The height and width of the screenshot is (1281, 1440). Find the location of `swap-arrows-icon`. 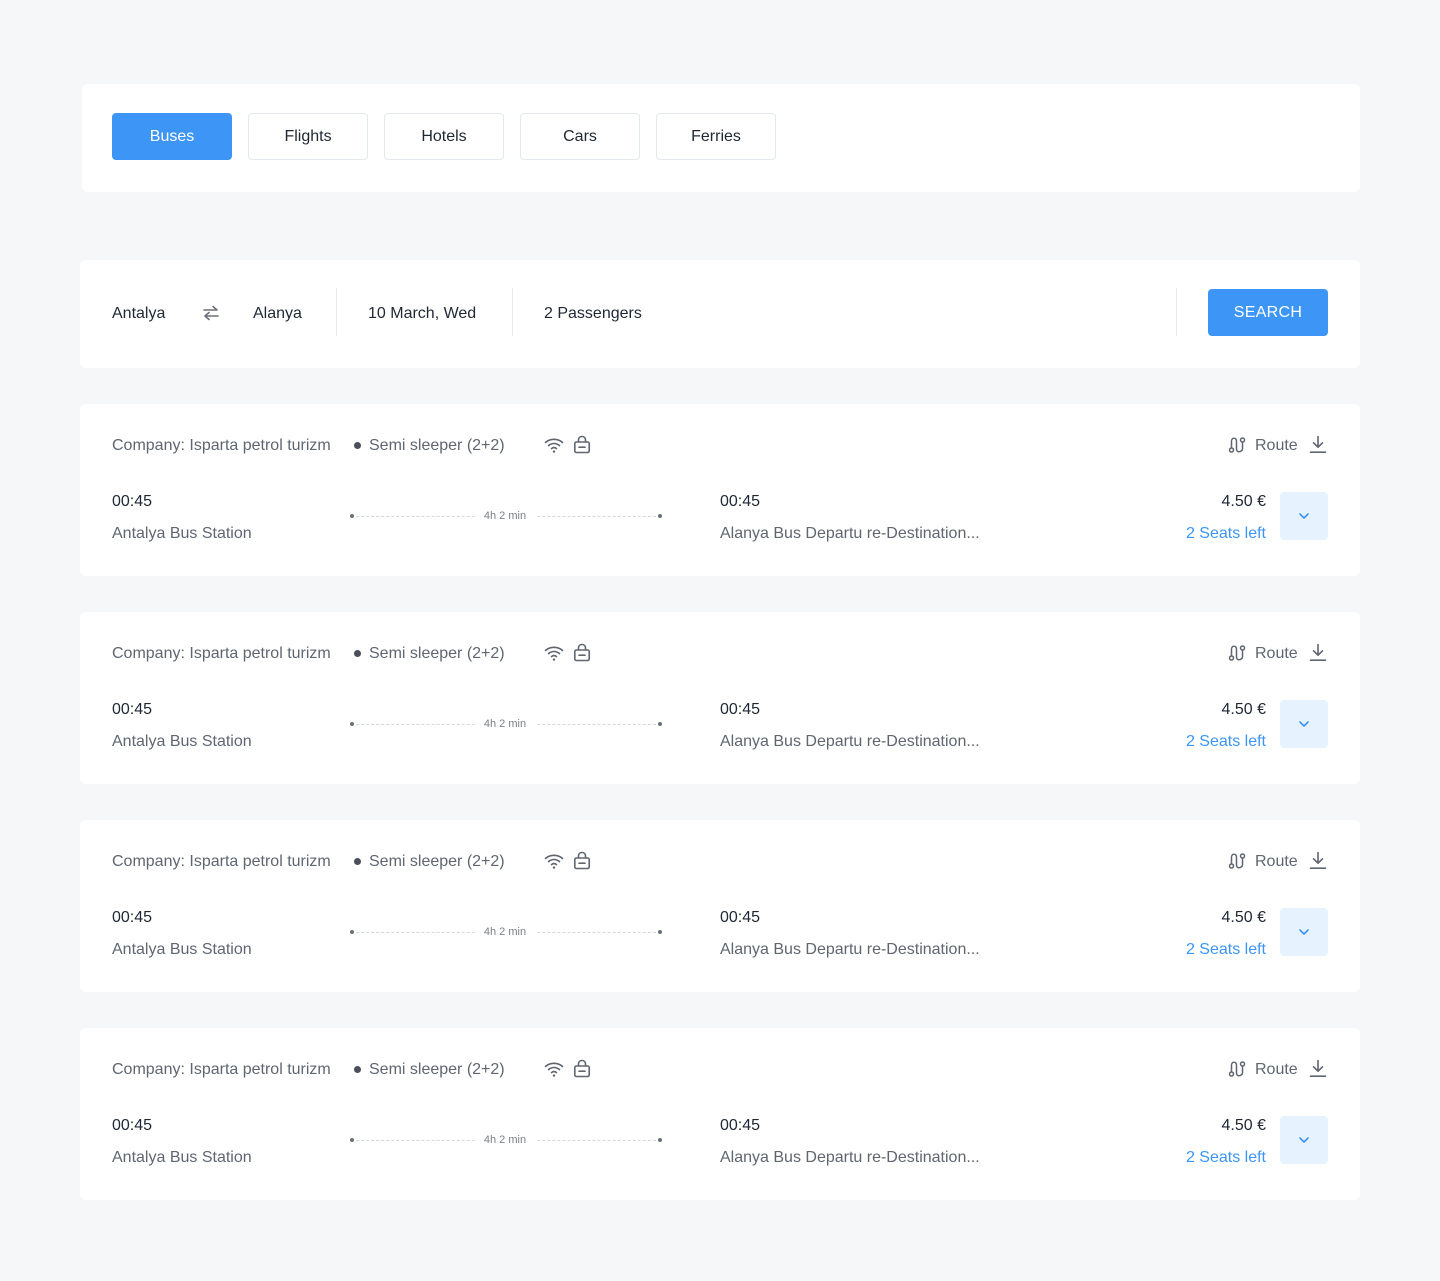

swap-arrows-icon is located at coordinates (211, 313).